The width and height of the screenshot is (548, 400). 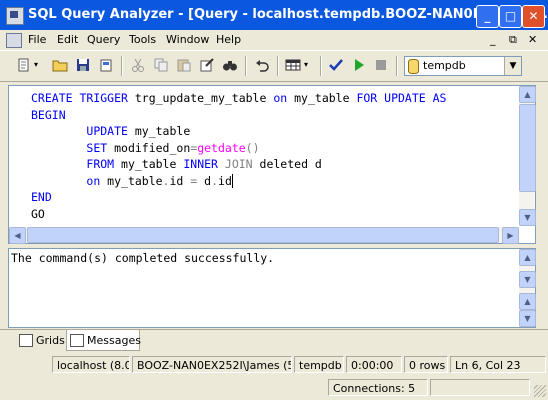 What do you see at coordinates (513, 40) in the screenshot?
I see `mdi-restore-button: ⧉` at bounding box center [513, 40].